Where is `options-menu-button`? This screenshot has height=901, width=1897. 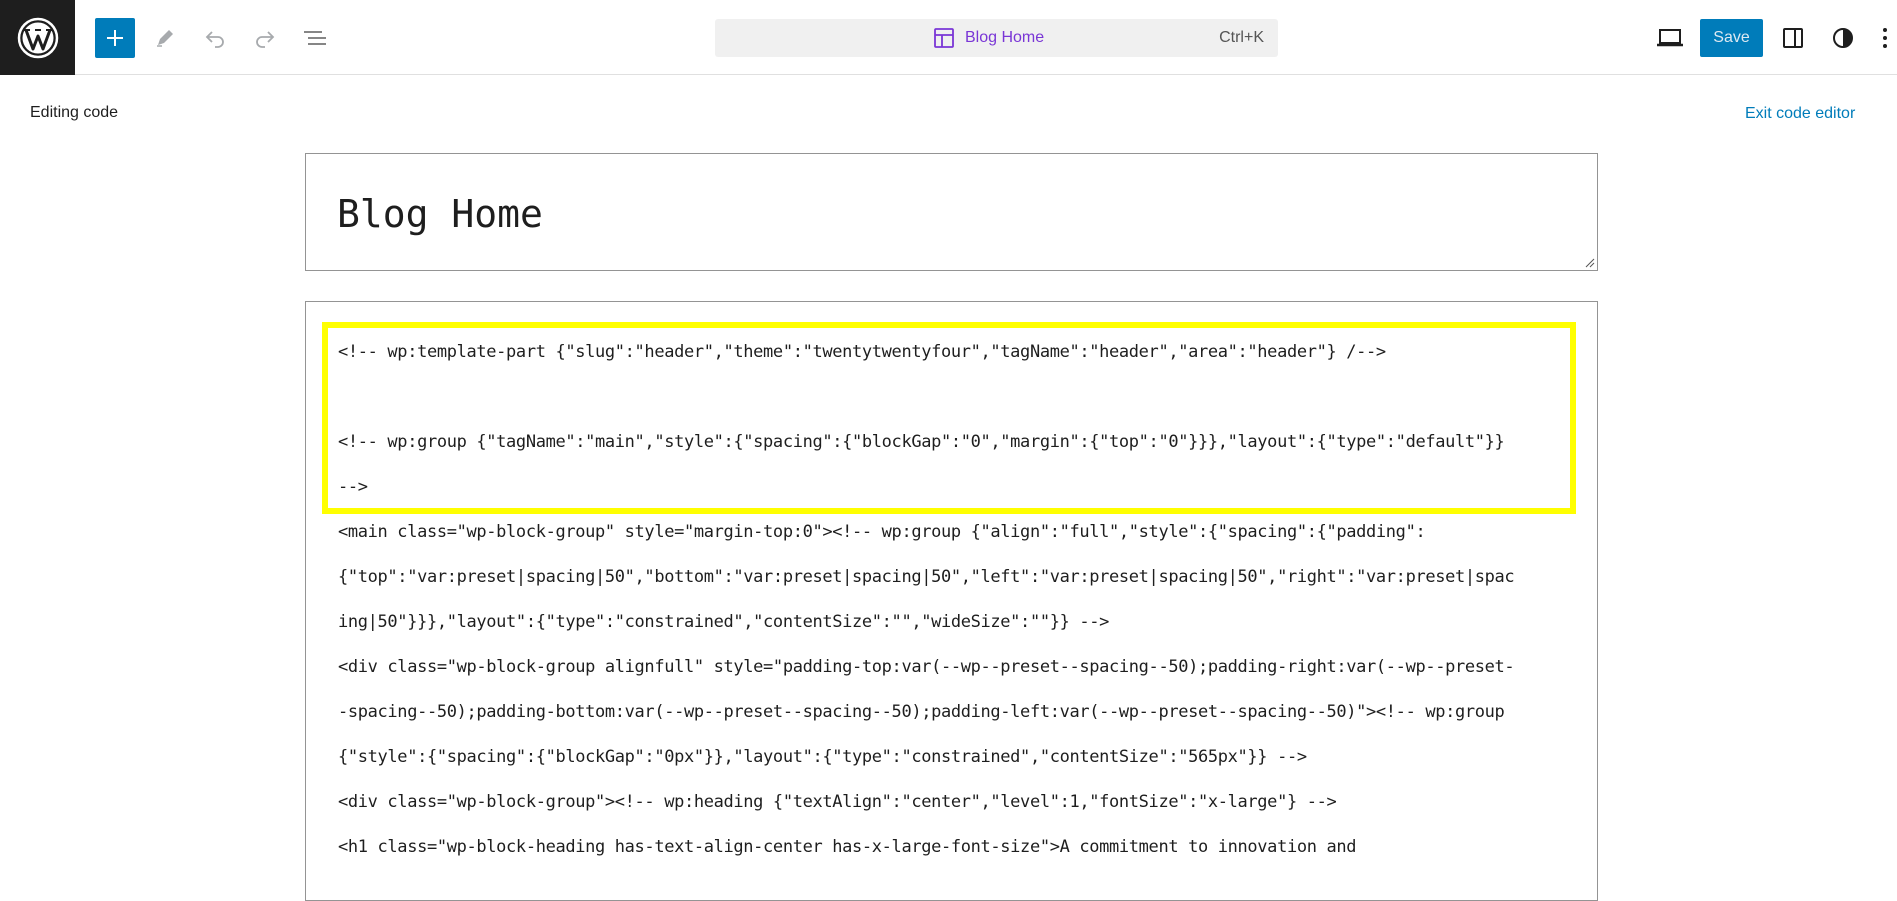
options-menu-button is located at coordinates (1885, 38).